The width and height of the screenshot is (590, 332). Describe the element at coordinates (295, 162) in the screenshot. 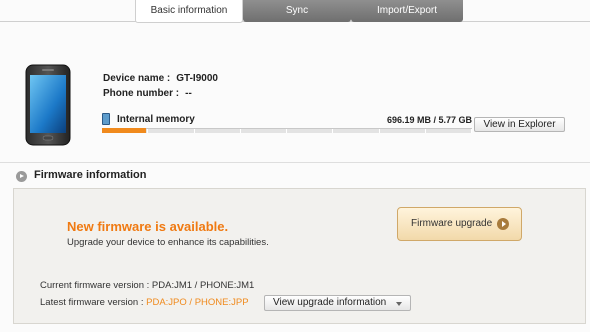

I see `section-divider` at that location.